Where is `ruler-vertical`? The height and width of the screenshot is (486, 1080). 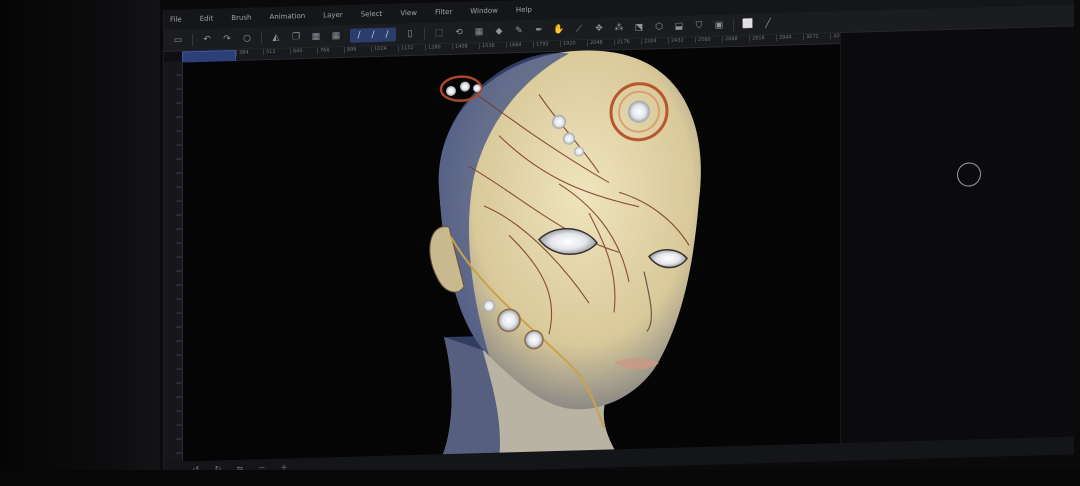 ruler-vertical is located at coordinates (173, 270).